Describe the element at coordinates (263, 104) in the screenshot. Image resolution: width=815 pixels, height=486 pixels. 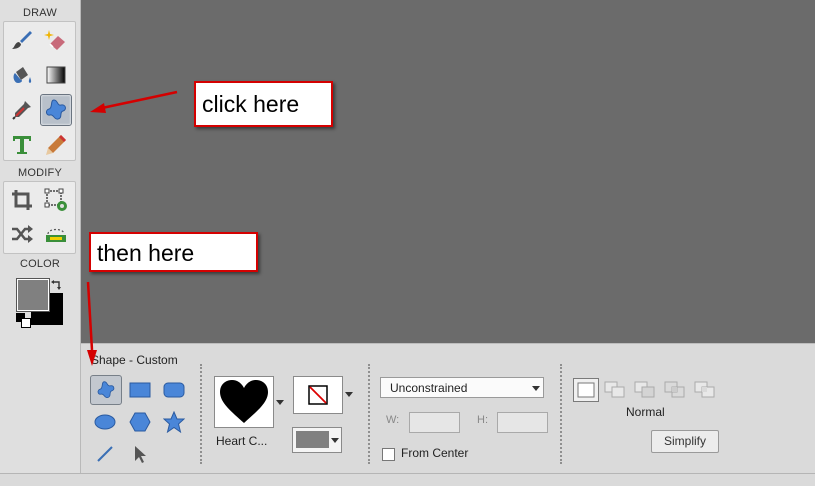
I see `callout-click-here: click here` at that location.